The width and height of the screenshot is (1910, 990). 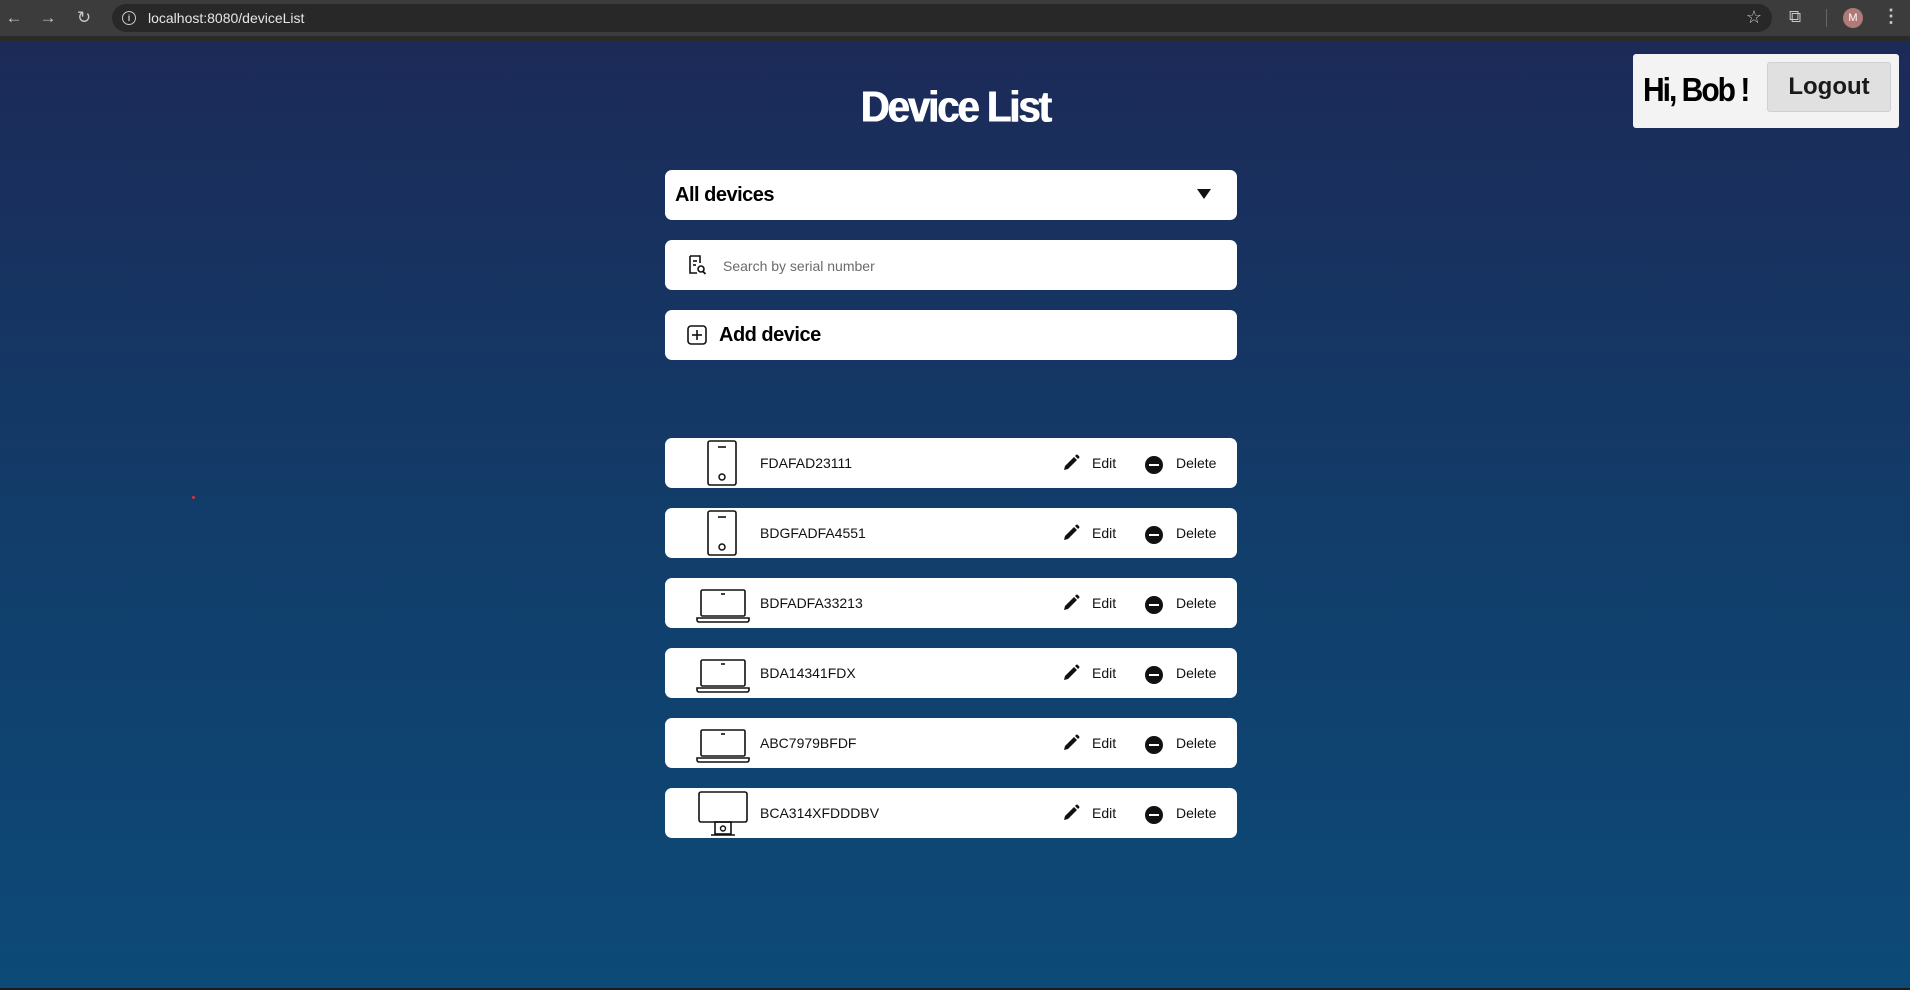 I want to click on plus-square-icon, so click(x=697, y=335).